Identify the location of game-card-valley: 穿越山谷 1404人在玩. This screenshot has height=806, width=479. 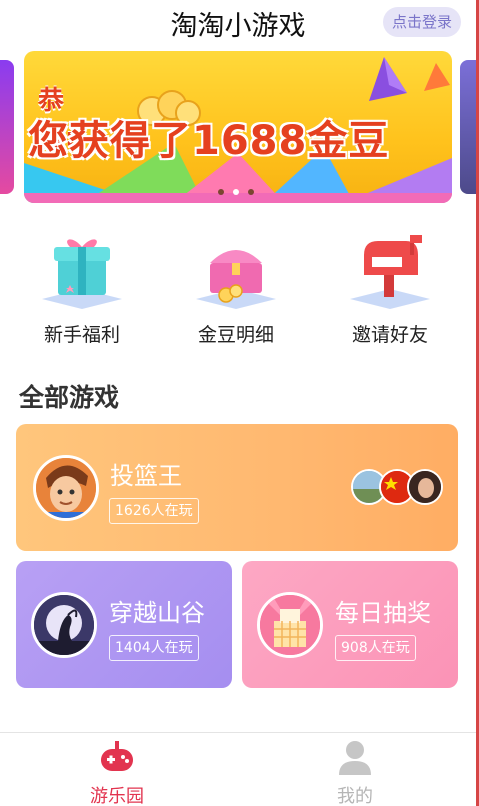
(124, 624).